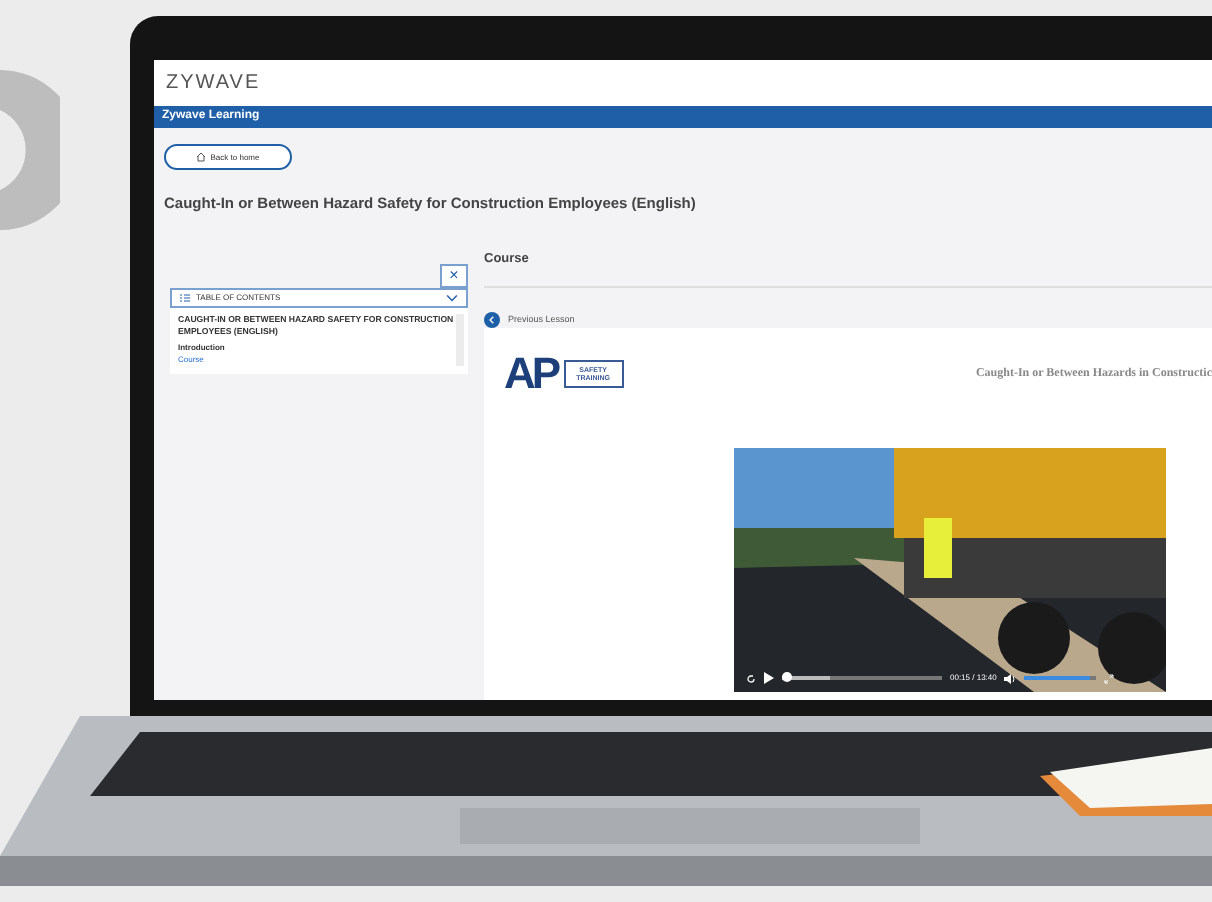 This screenshot has height=902, width=1212. What do you see at coordinates (1010, 678) in the screenshot?
I see `volume-icon` at bounding box center [1010, 678].